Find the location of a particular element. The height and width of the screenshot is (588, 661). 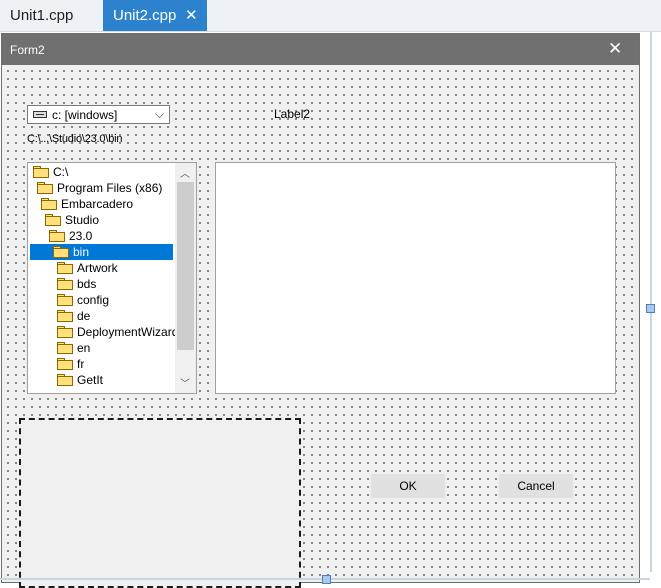

tab-unit1-label: Unit1.cpp is located at coordinates (42, 15).